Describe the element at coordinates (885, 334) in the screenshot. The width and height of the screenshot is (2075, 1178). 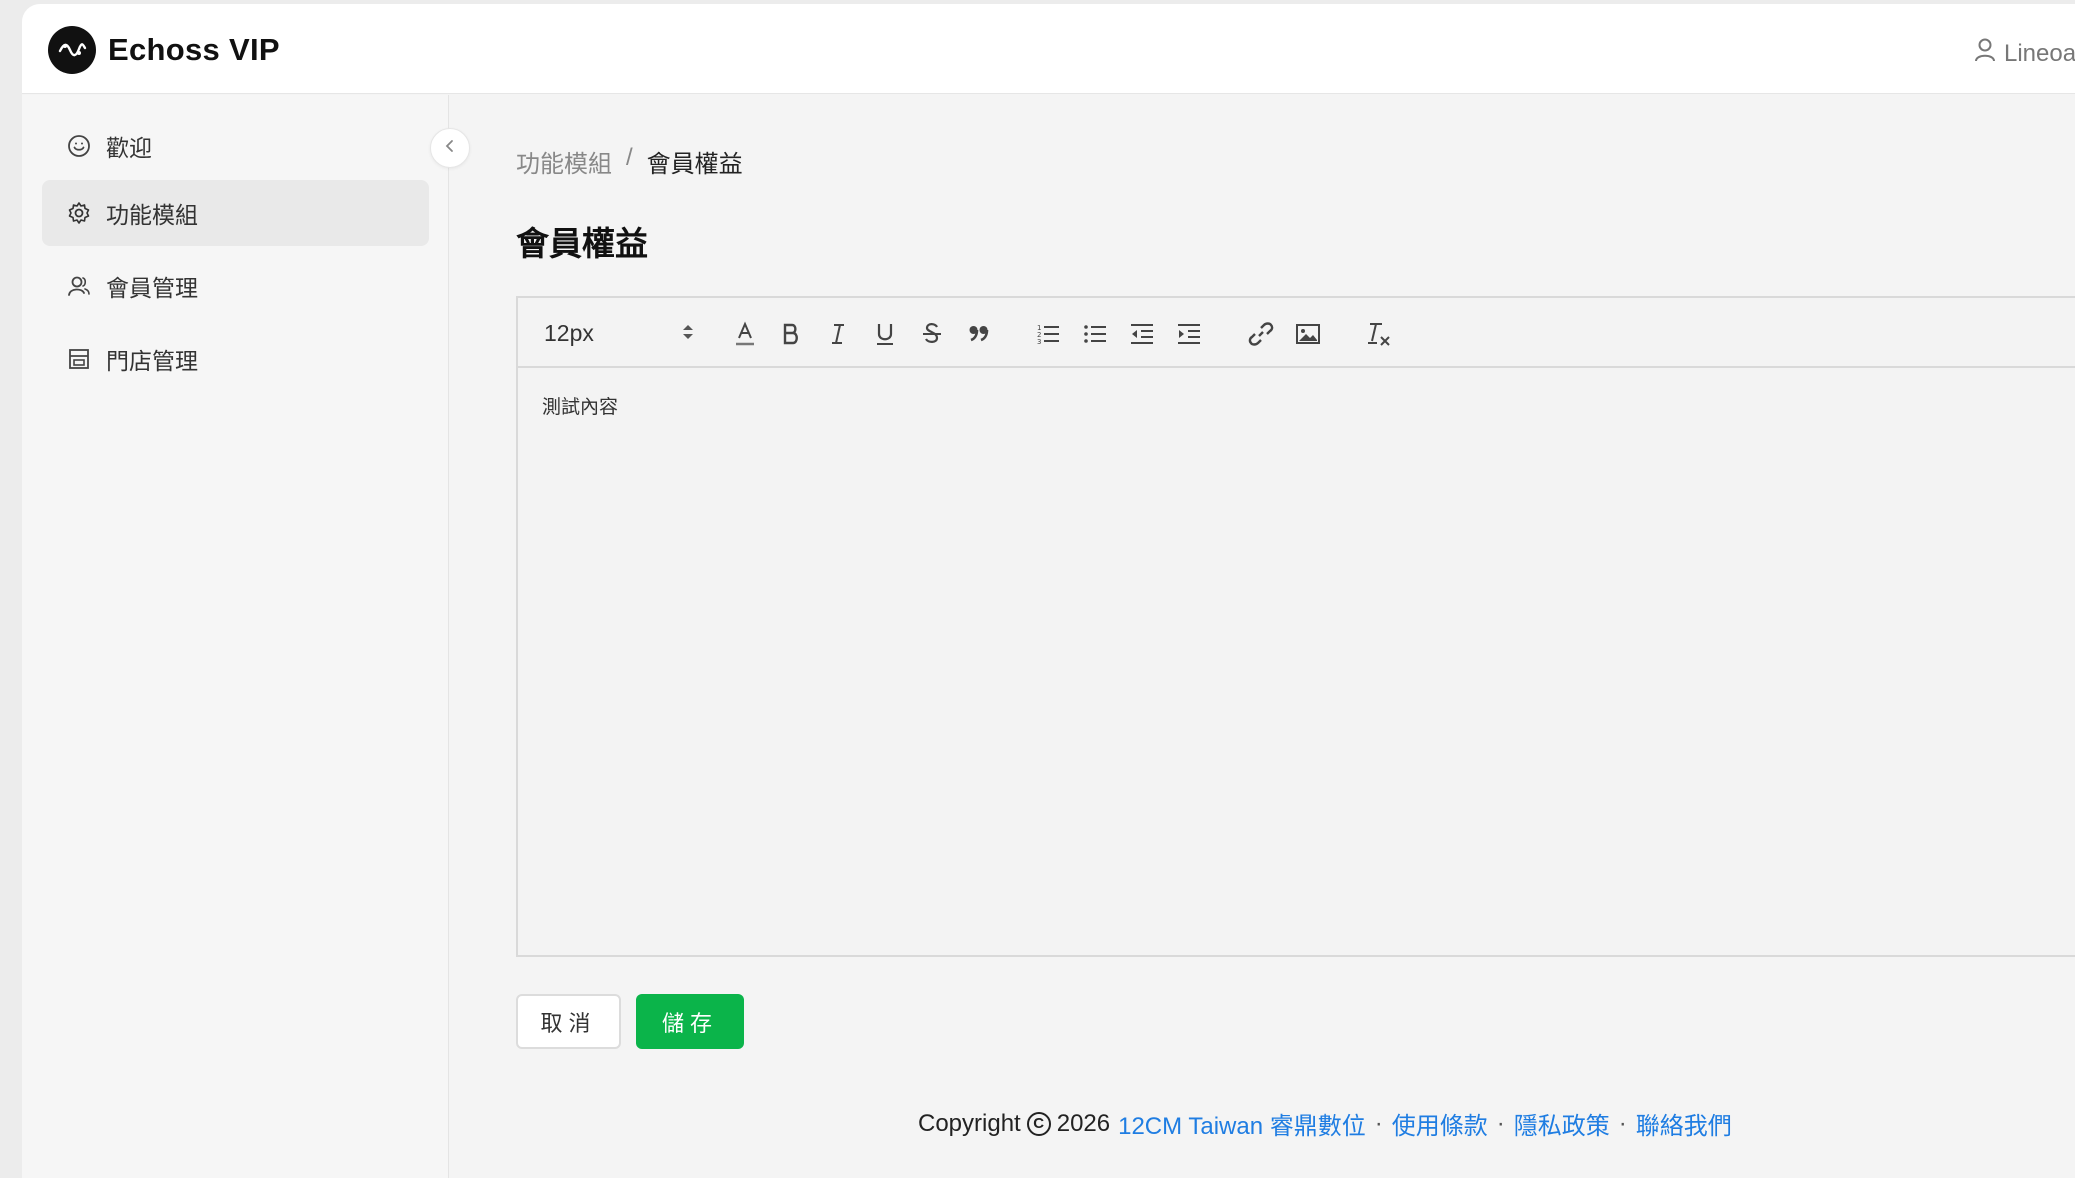
I see `underline-icon` at that location.